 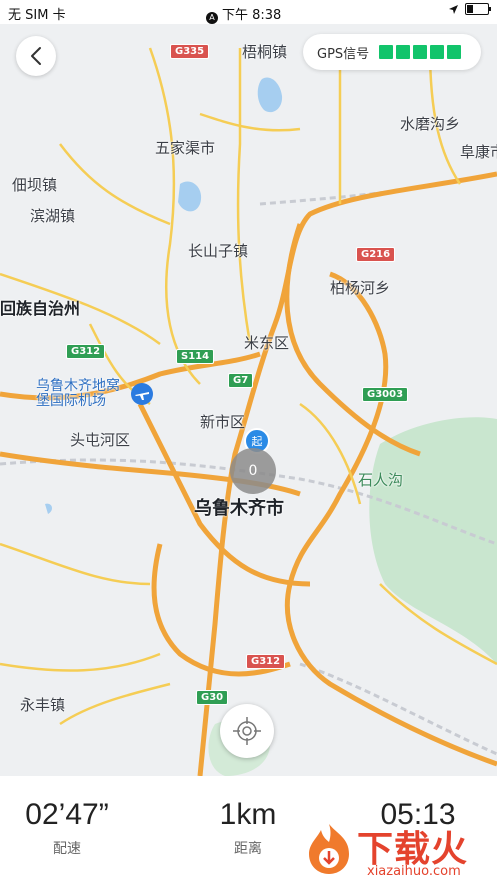 I want to click on crosshair-icon, so click(x=247, y=731).